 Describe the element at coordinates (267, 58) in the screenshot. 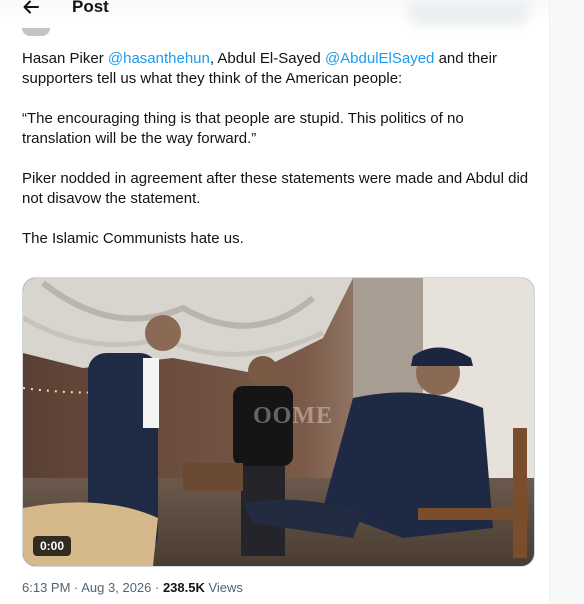

I see `tweet-text-segment: , Abdul El-Sayed` at that location.